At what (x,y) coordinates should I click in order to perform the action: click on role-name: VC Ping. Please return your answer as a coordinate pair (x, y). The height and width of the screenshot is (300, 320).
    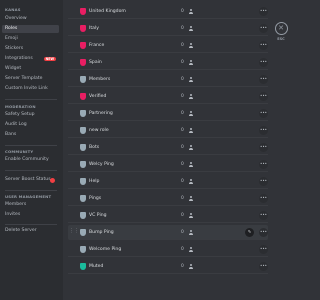
    Looking at the image, I should click on (98, 215).